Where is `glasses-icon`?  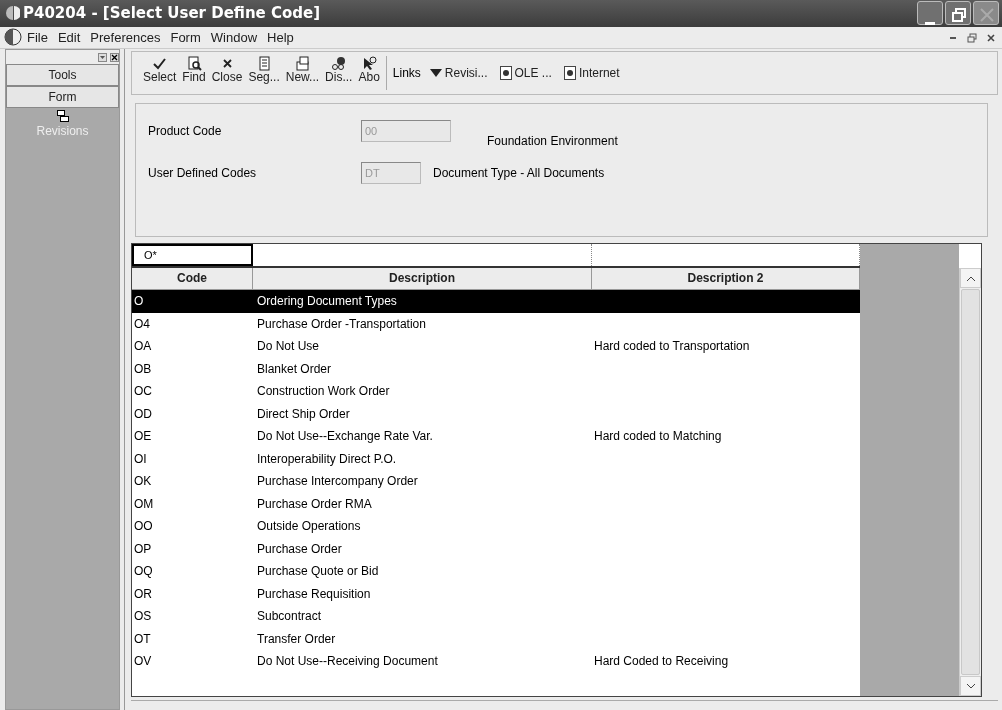
glasses-icon is located at coordinates (339, 63).